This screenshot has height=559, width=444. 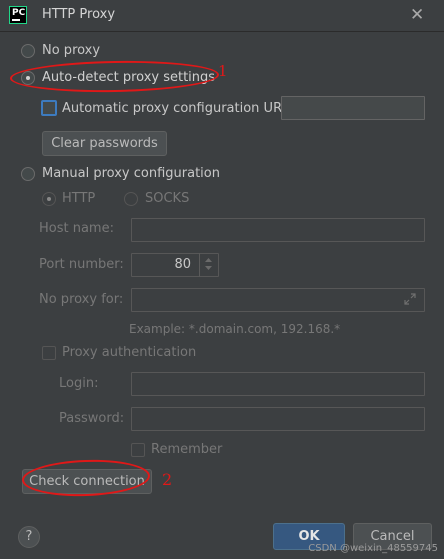 I want to click on auto-config-url-input, so click(x=353, y=108).